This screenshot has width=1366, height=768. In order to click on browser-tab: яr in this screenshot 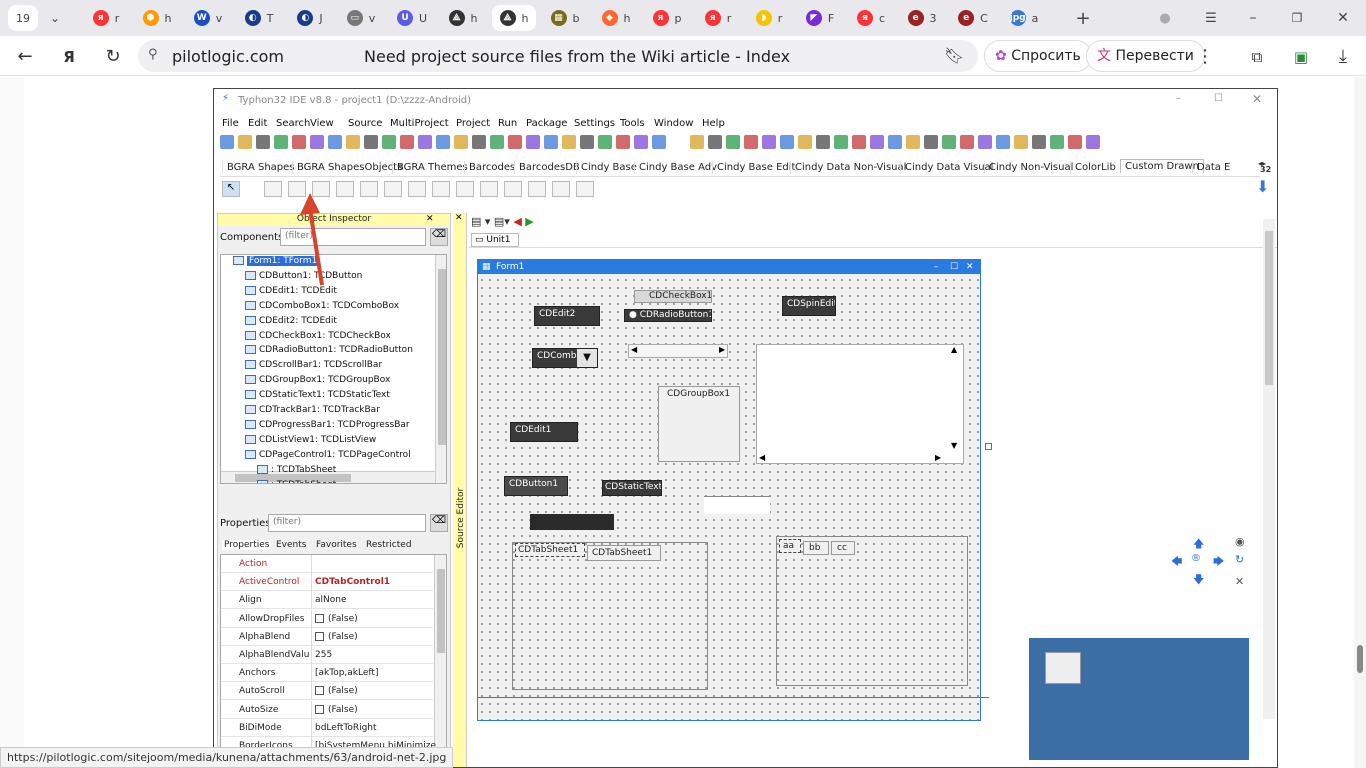, I will do `click(106, 18)`.